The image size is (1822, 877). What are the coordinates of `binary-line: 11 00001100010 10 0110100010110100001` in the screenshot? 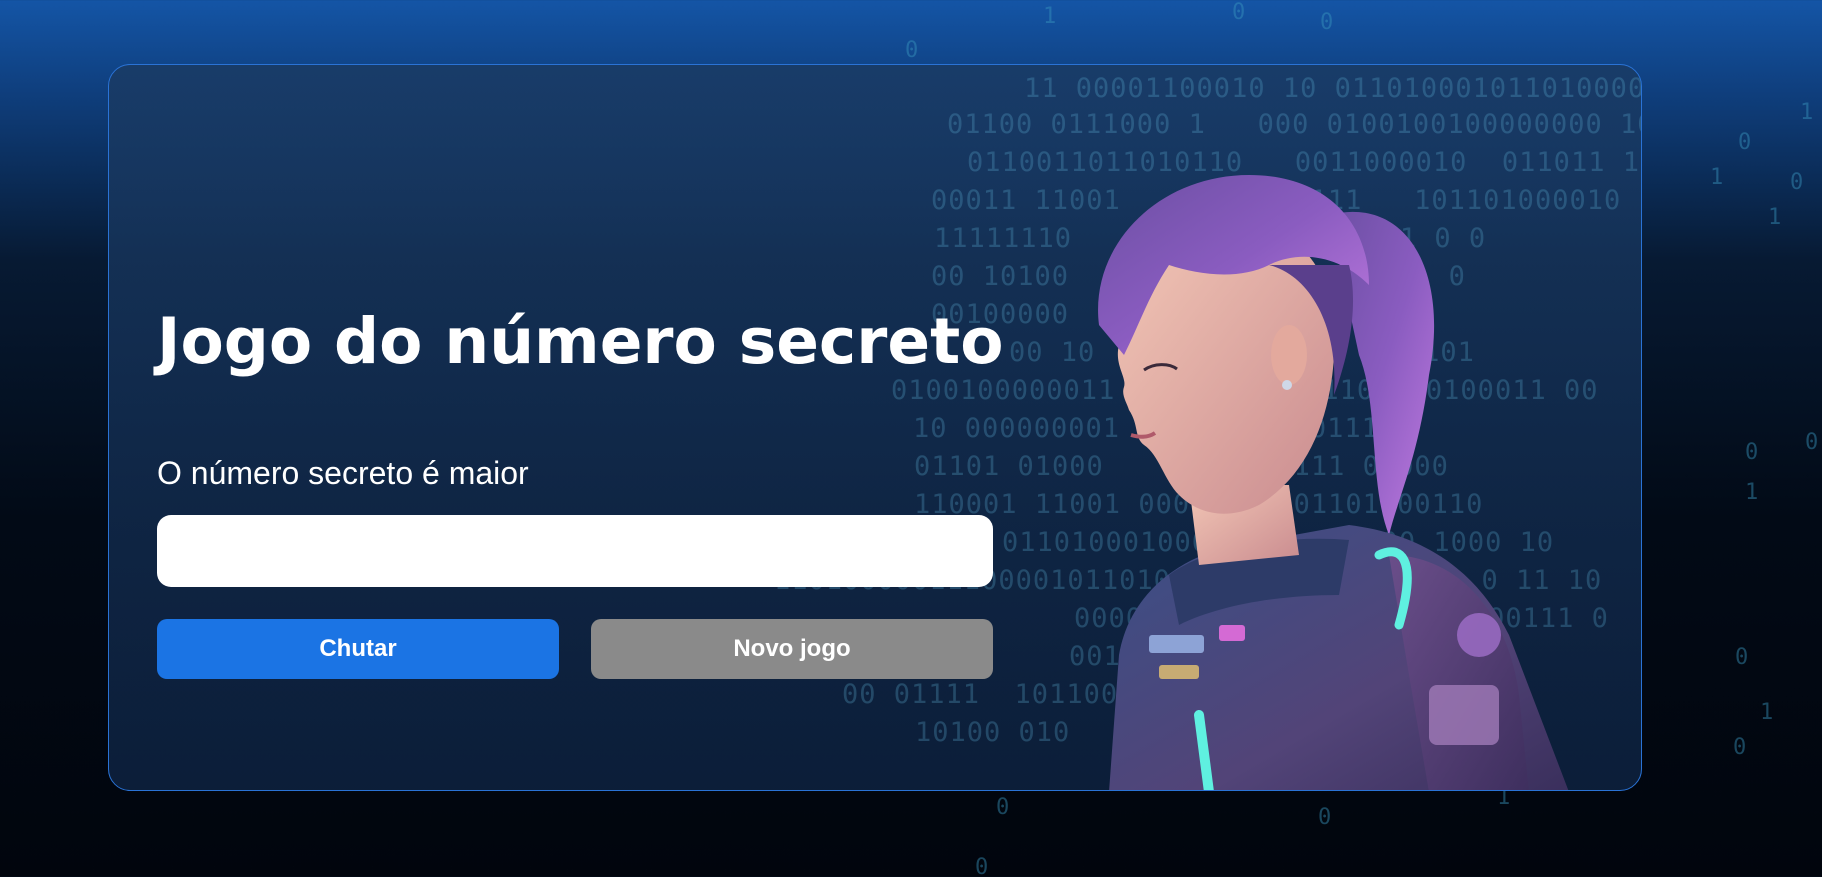 It's located at (1333, 88).